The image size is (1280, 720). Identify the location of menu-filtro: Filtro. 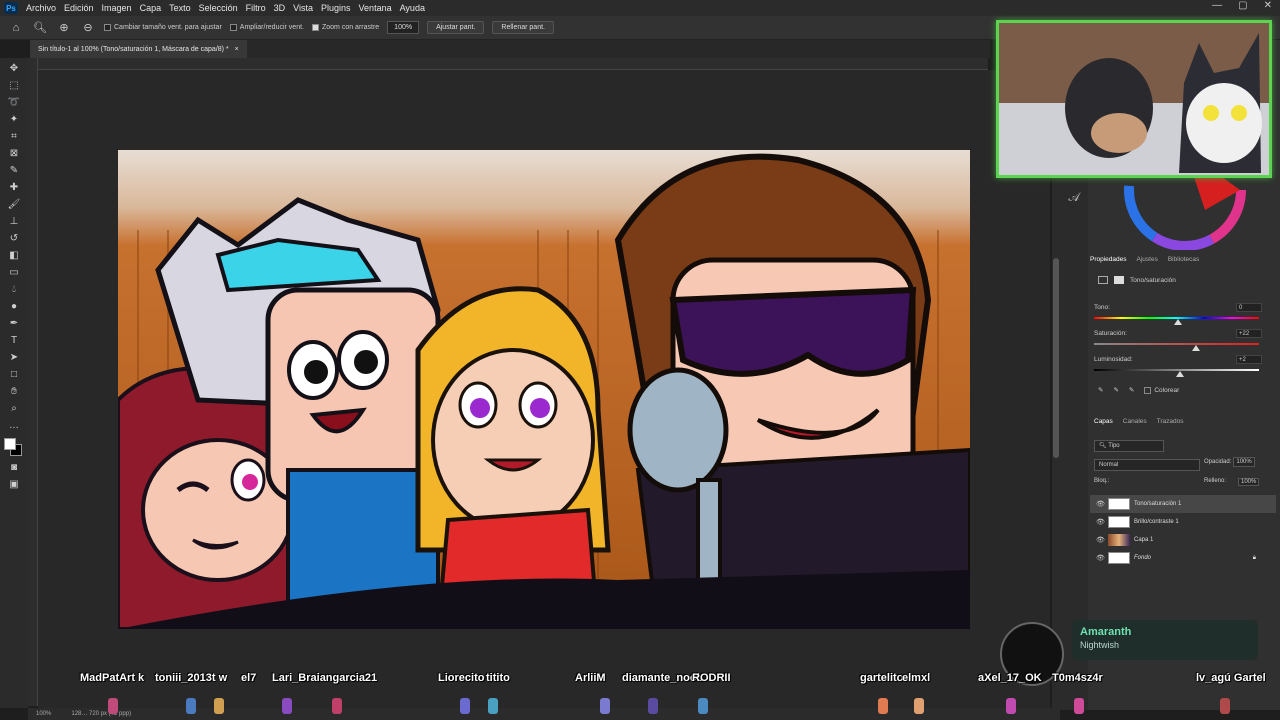
(256, 8).